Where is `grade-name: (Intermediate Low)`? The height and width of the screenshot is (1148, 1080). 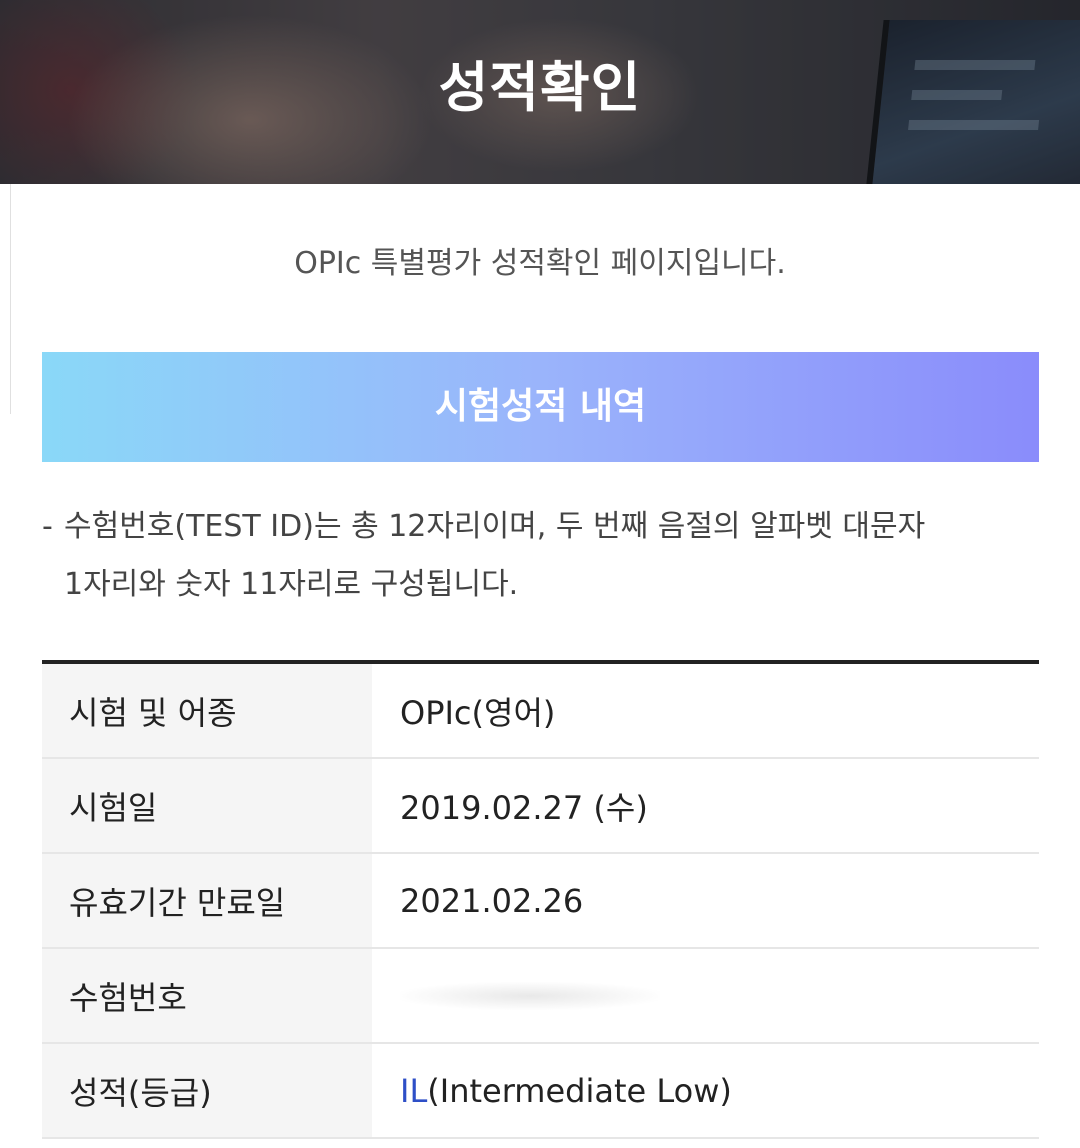 grade-name: (Intermediate Low) is located at coordinates (579, 1090).